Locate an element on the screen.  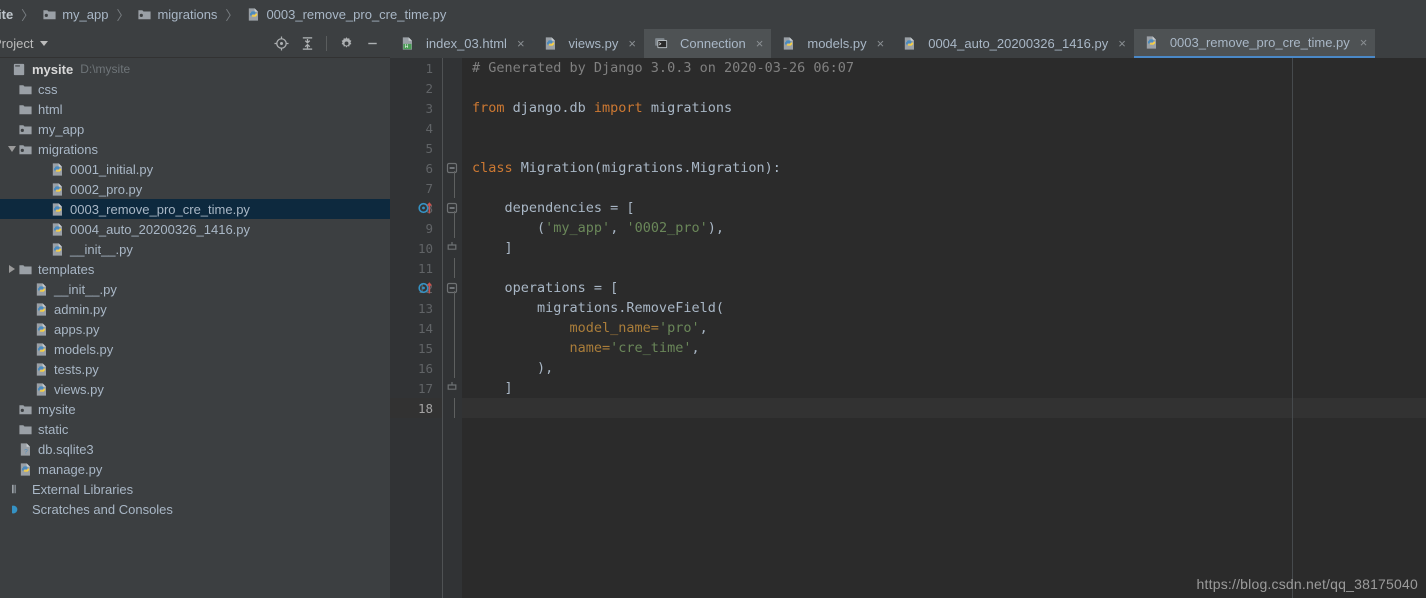
editor-tab: Connection × is located at coordinates (708, 43).